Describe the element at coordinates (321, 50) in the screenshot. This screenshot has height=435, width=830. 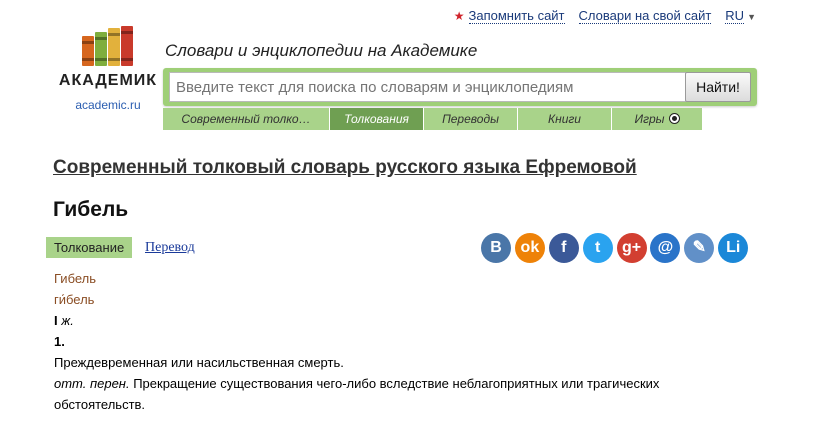
I see `site-tagline: Словари и энциклопедии на Академике` at that location.